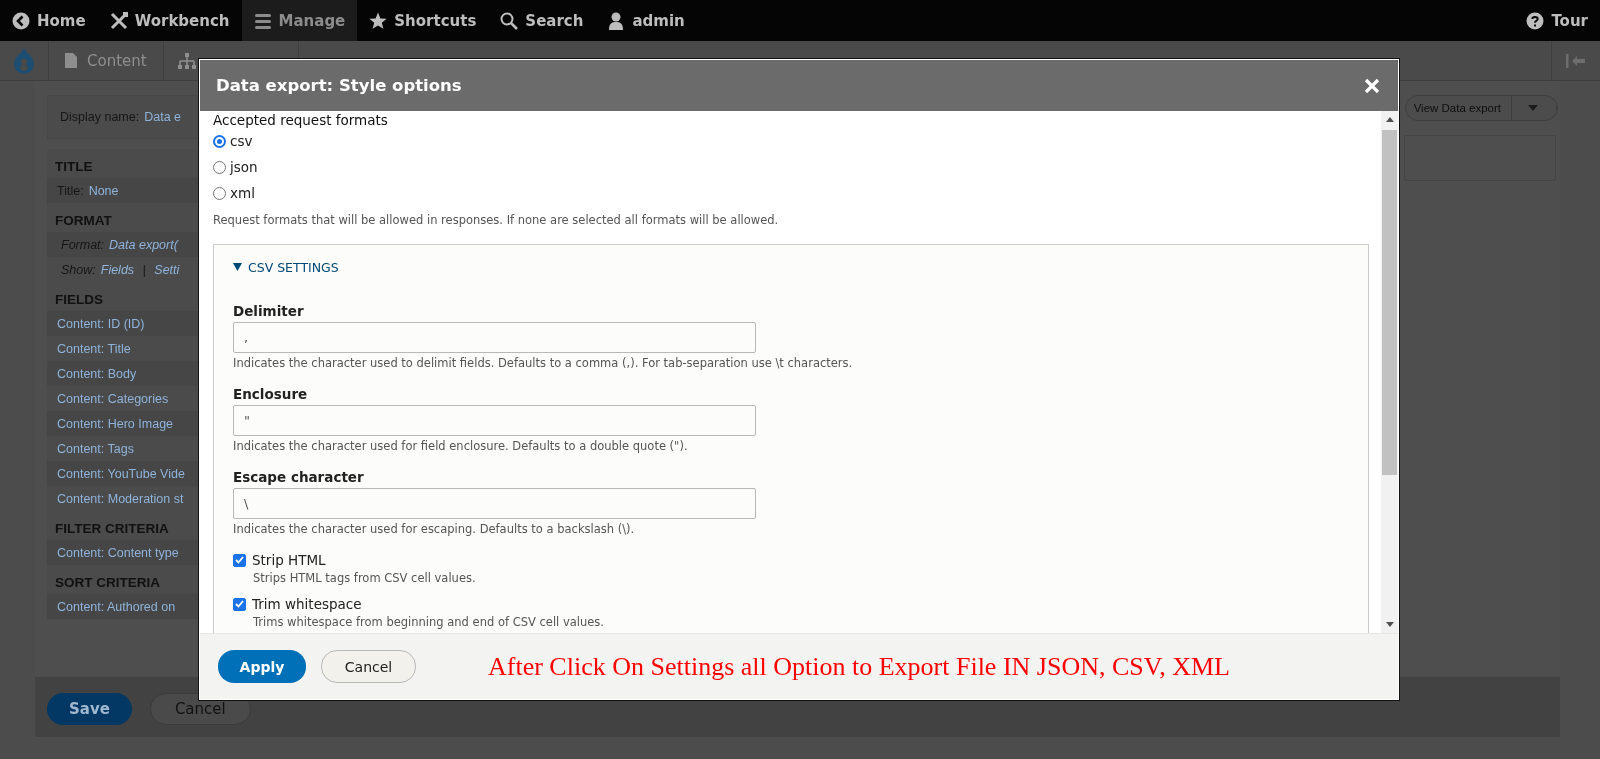 The height and width of the screenshot is (759, 1600). I want to click on field-description: Indicates the character used to delimit fields. Defaults to a comma (,). For tab-separation use \t characters., so click(543, 363).